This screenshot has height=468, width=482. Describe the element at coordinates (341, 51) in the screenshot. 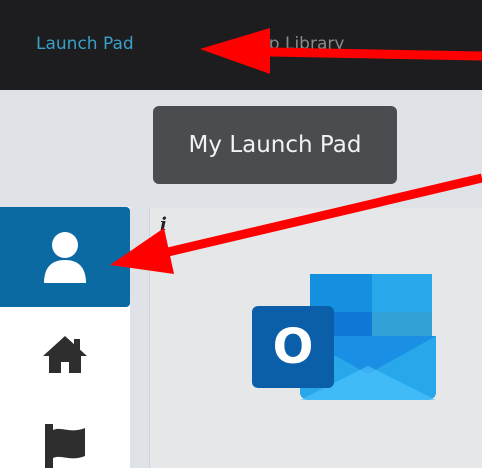

I see `arrow-to-launch-pad` at that location.